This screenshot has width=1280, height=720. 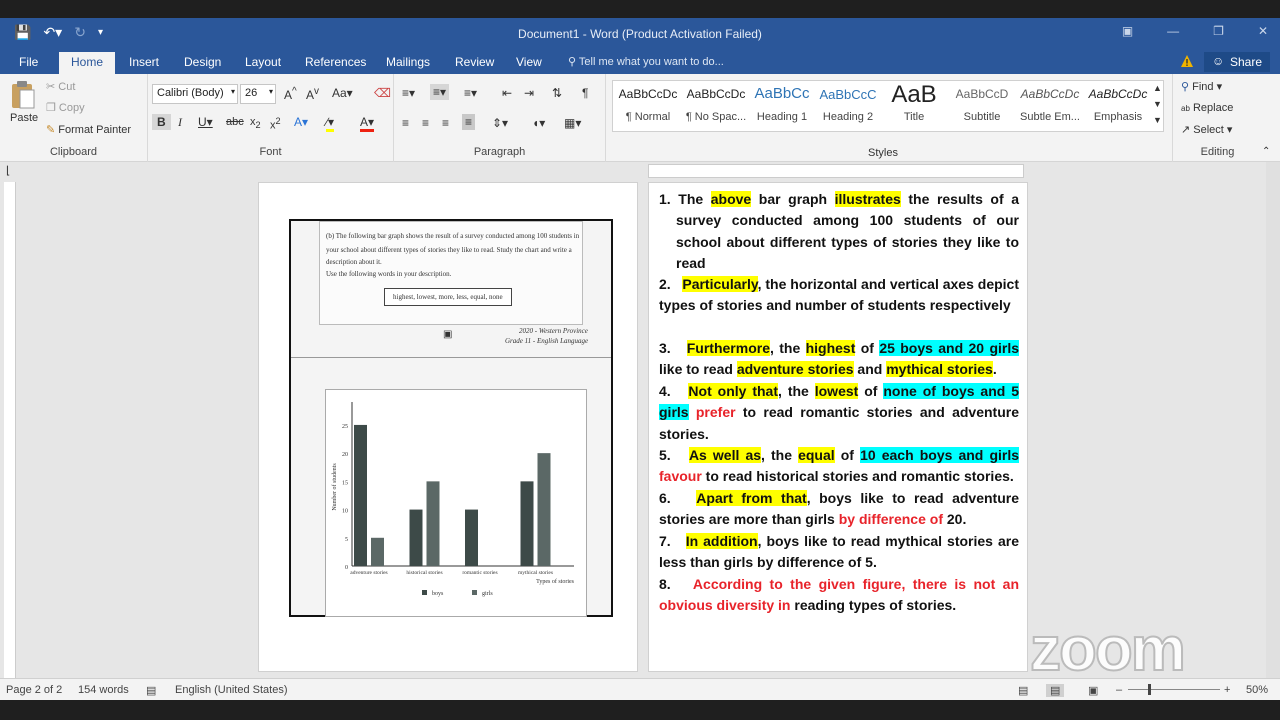 I want to click on grow-font-icon: A^, so click(x=290, y=94).